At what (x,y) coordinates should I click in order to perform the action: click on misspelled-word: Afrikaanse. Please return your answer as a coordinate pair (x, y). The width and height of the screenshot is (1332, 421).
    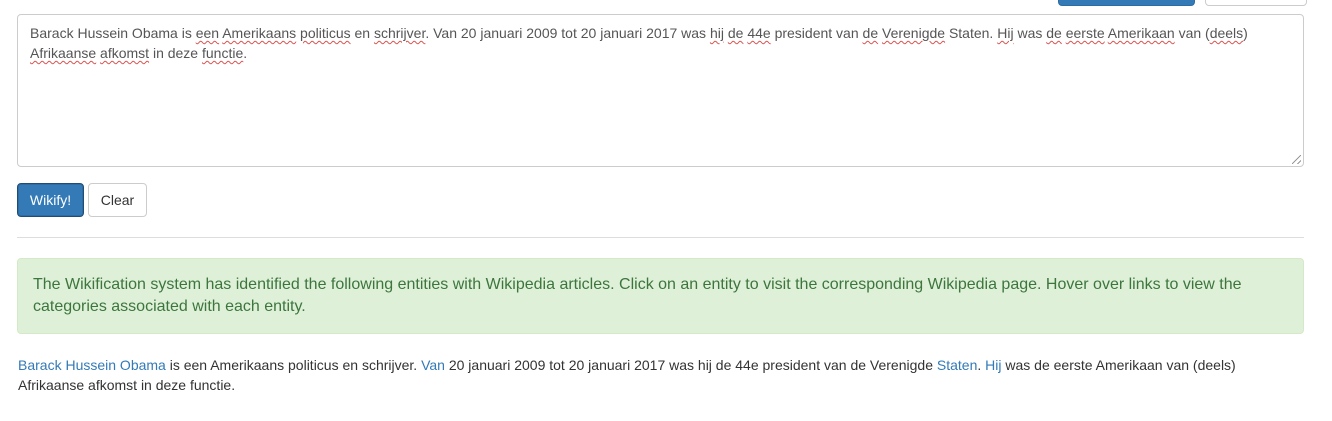
    Looking at the image, I should click on (63, 53).